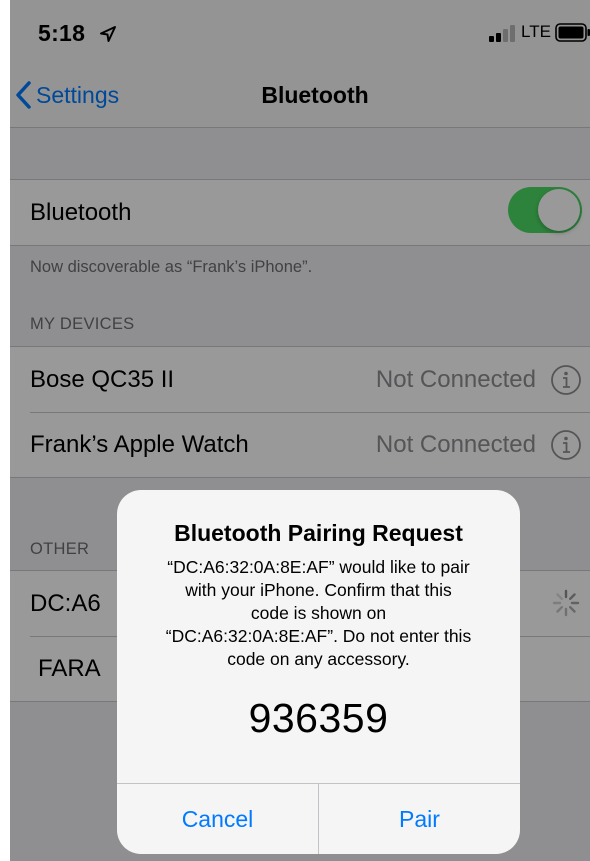 This screenshot has height=861, width=590. What do you see at coordinates (419, 819) in the screenshot?
I see `pair-button: Pair` at bounding box center [419, 819].